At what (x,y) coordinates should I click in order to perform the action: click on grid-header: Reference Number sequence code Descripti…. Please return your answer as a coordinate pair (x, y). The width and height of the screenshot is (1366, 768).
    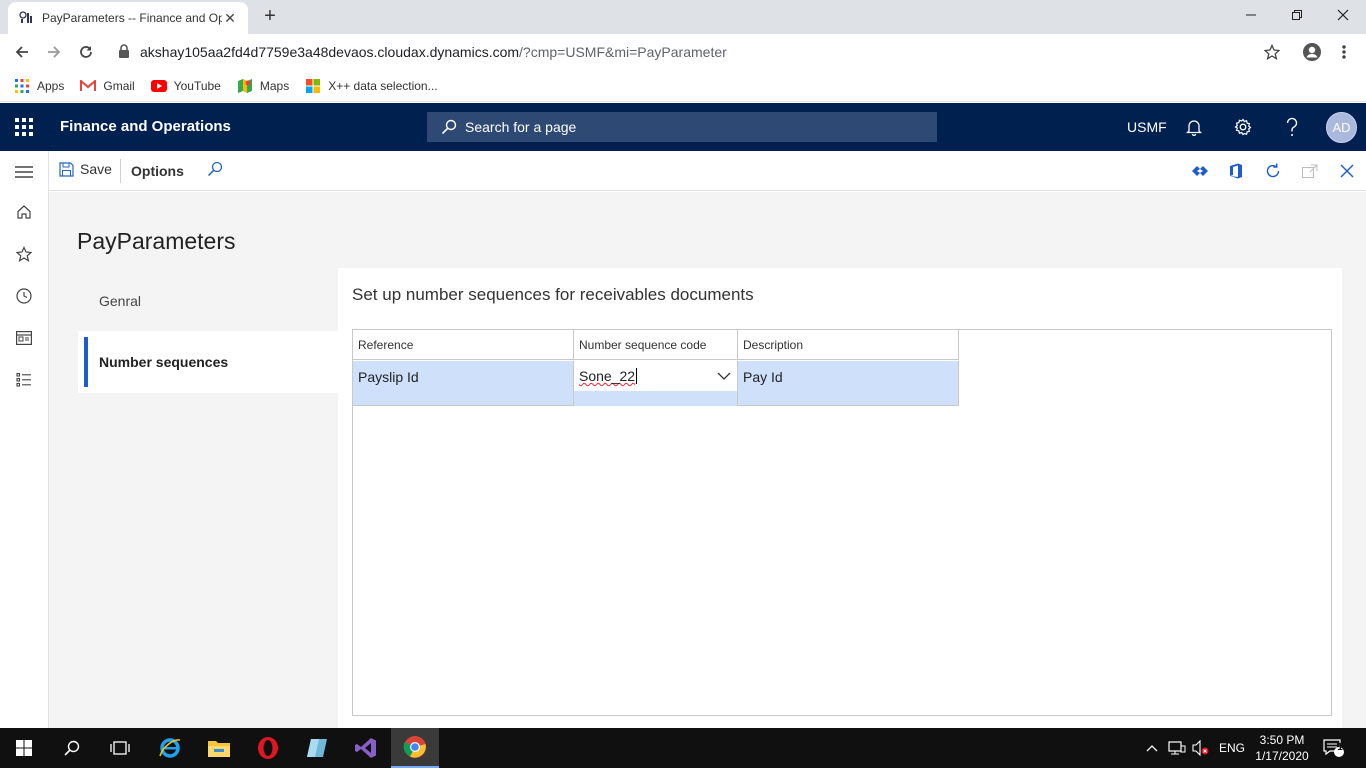
    Looking at the image, I should click on (656, 345).